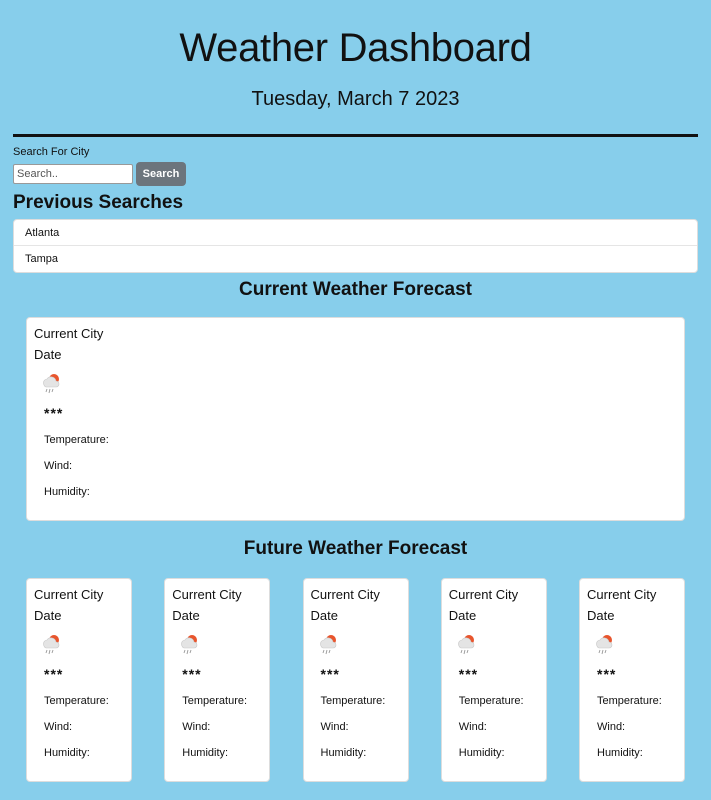  I want to click on search-label: Search For City, so click(51, 152).